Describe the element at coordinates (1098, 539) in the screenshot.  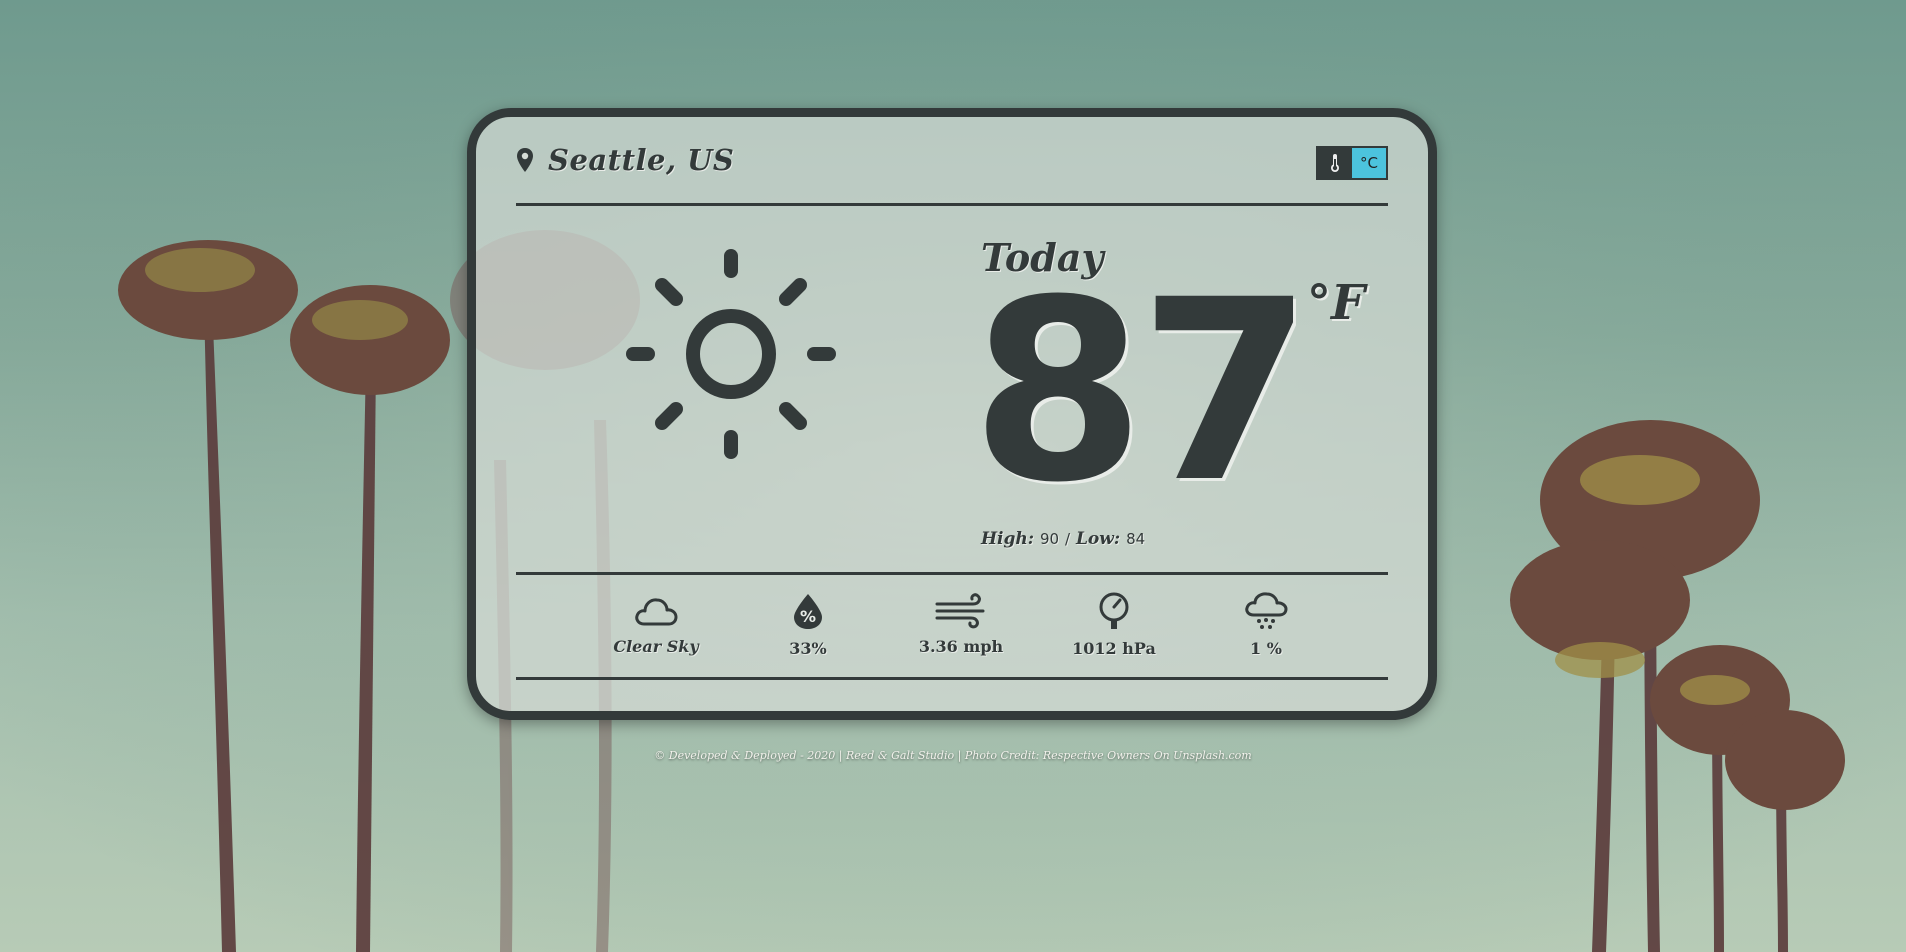
I see `low-label: Low:` at that location.